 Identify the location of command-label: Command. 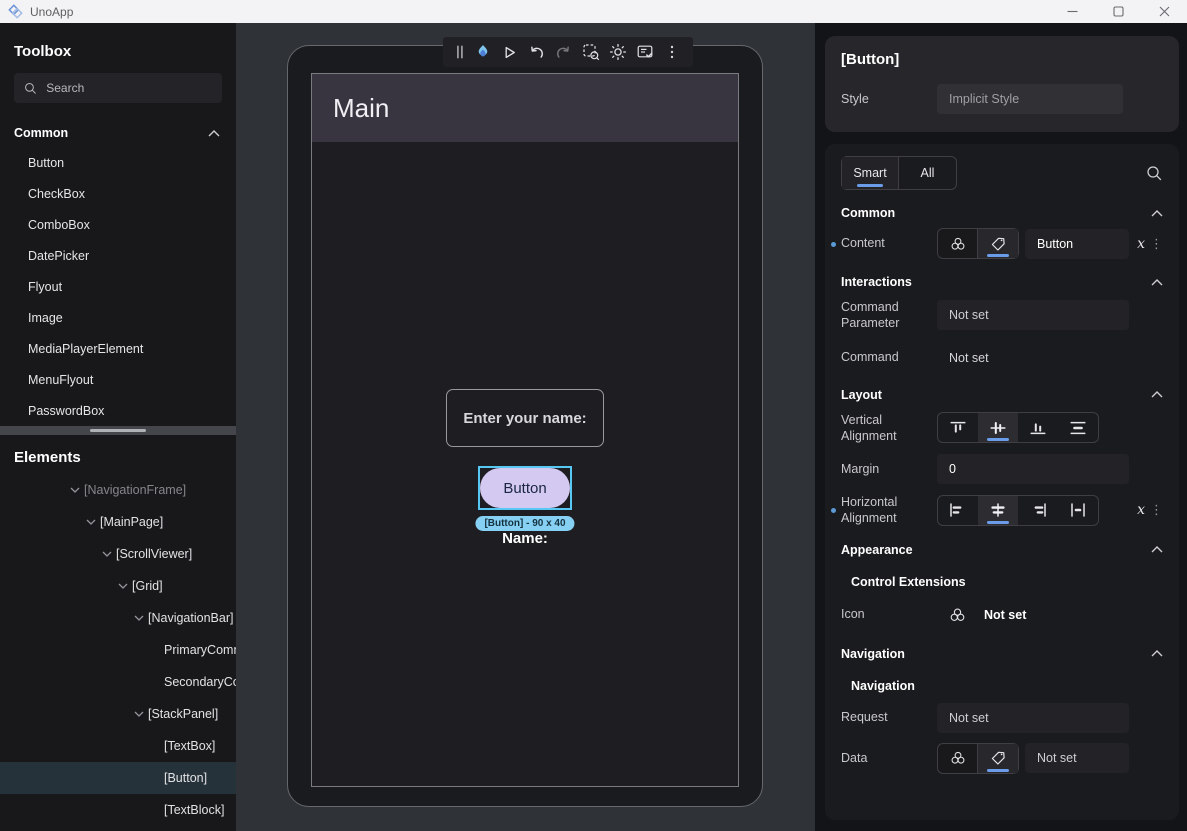
(870, 357).